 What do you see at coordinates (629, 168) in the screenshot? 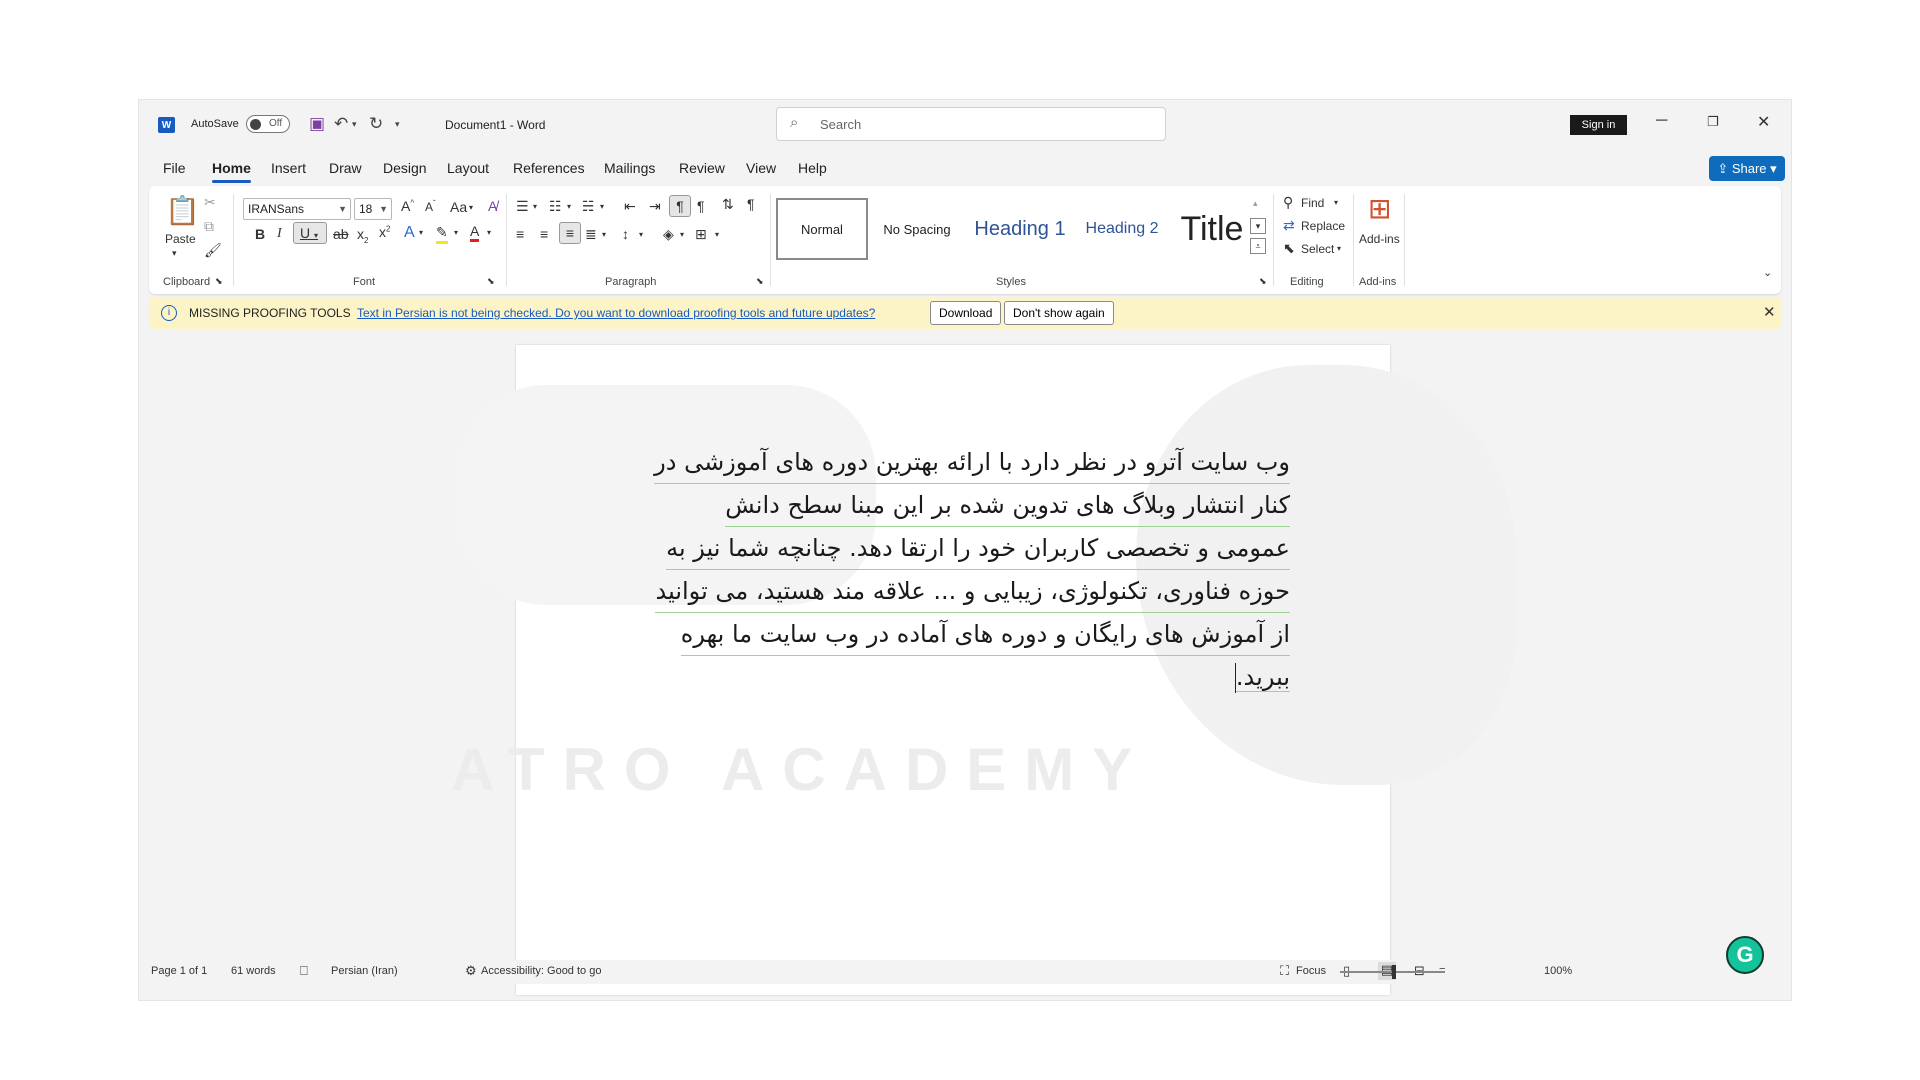
I see `tab-mailings: Mailings` at bounding box center [629, 168].